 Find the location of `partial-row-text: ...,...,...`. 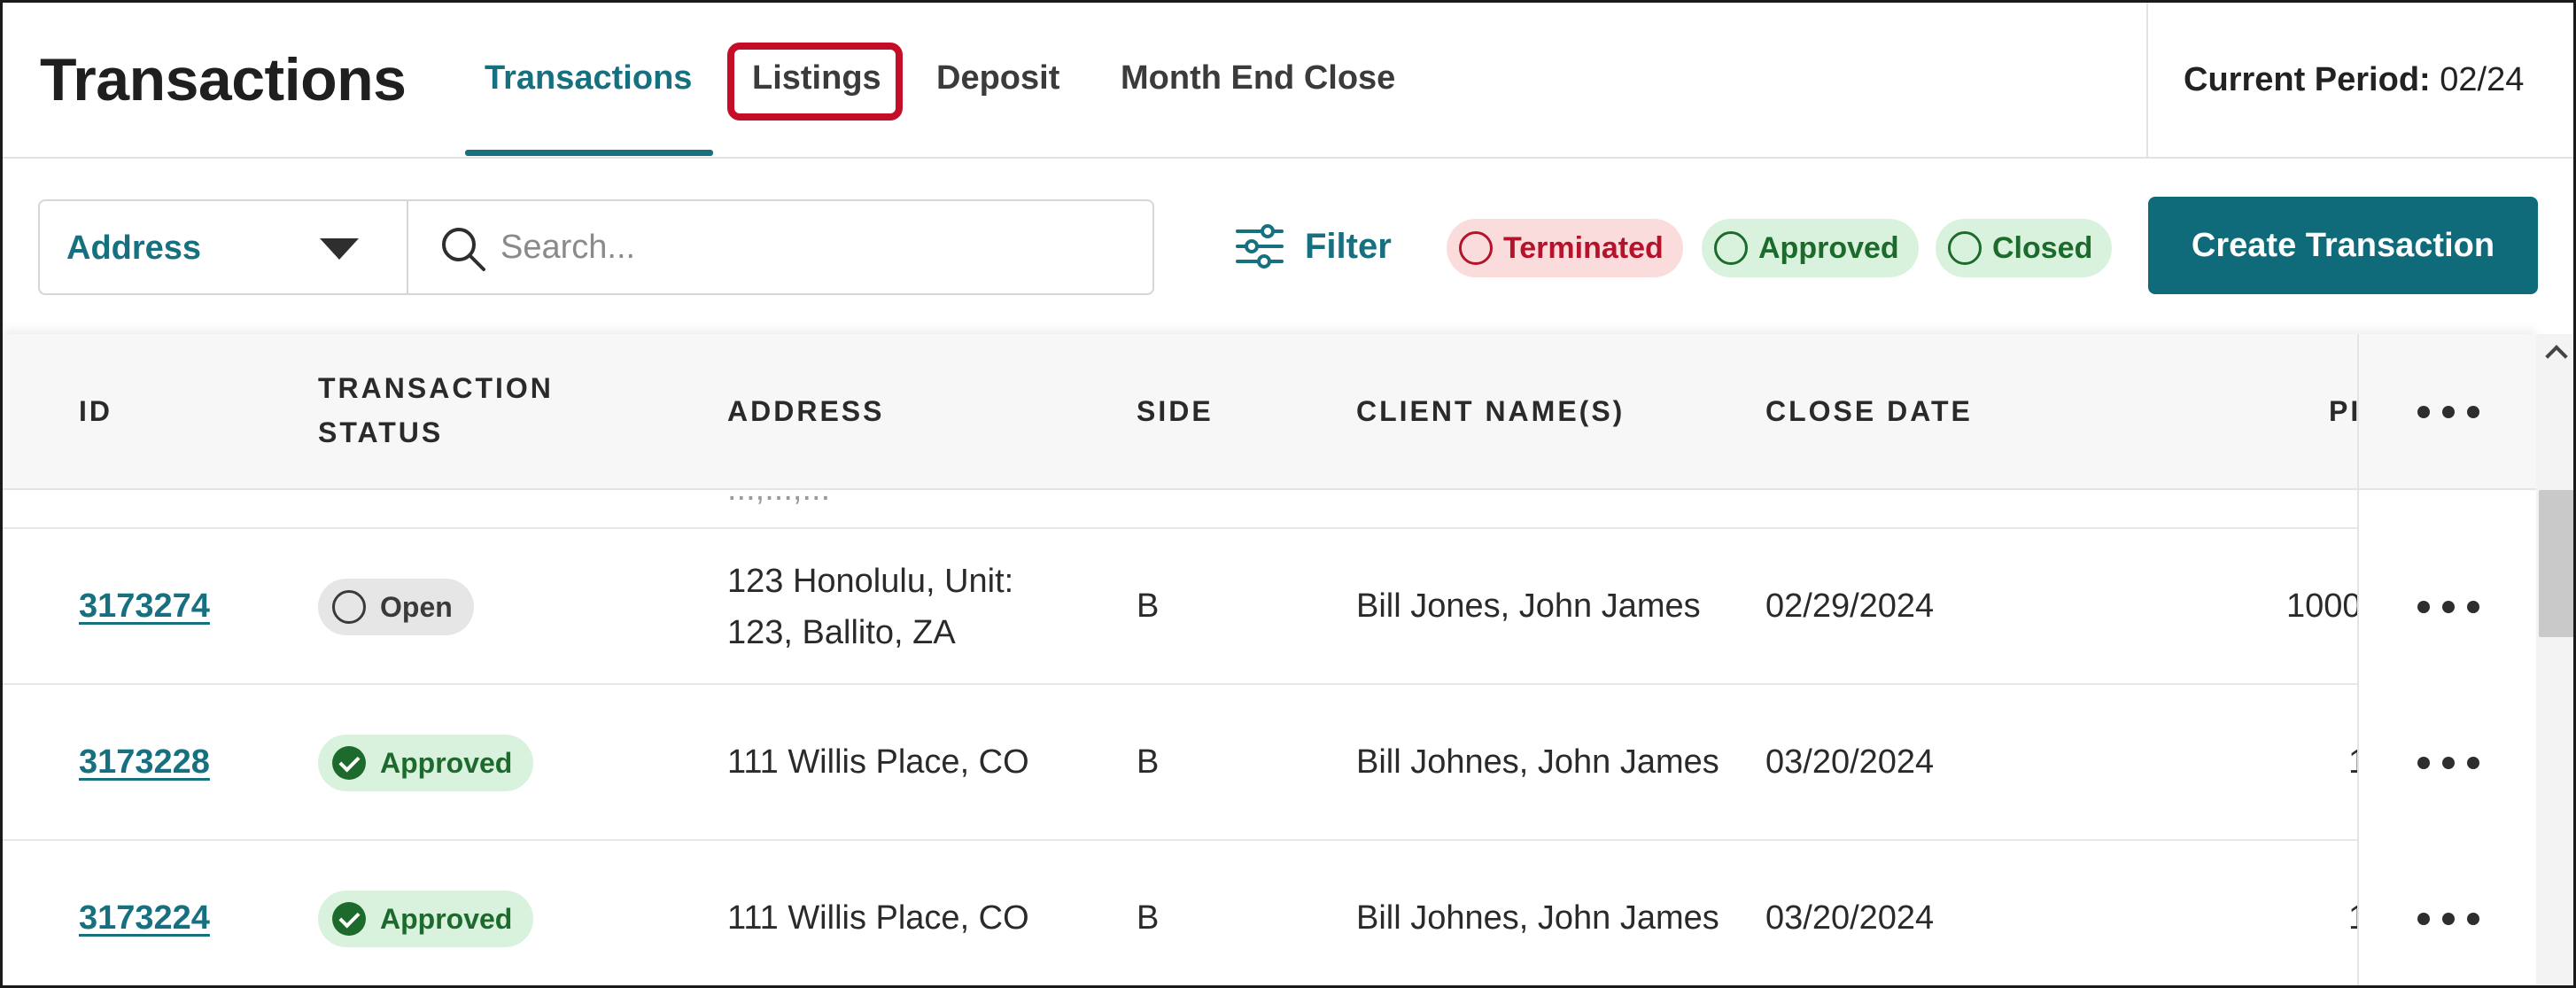

partial-row-text: ...,...,... is located at coordinates (778, 501).